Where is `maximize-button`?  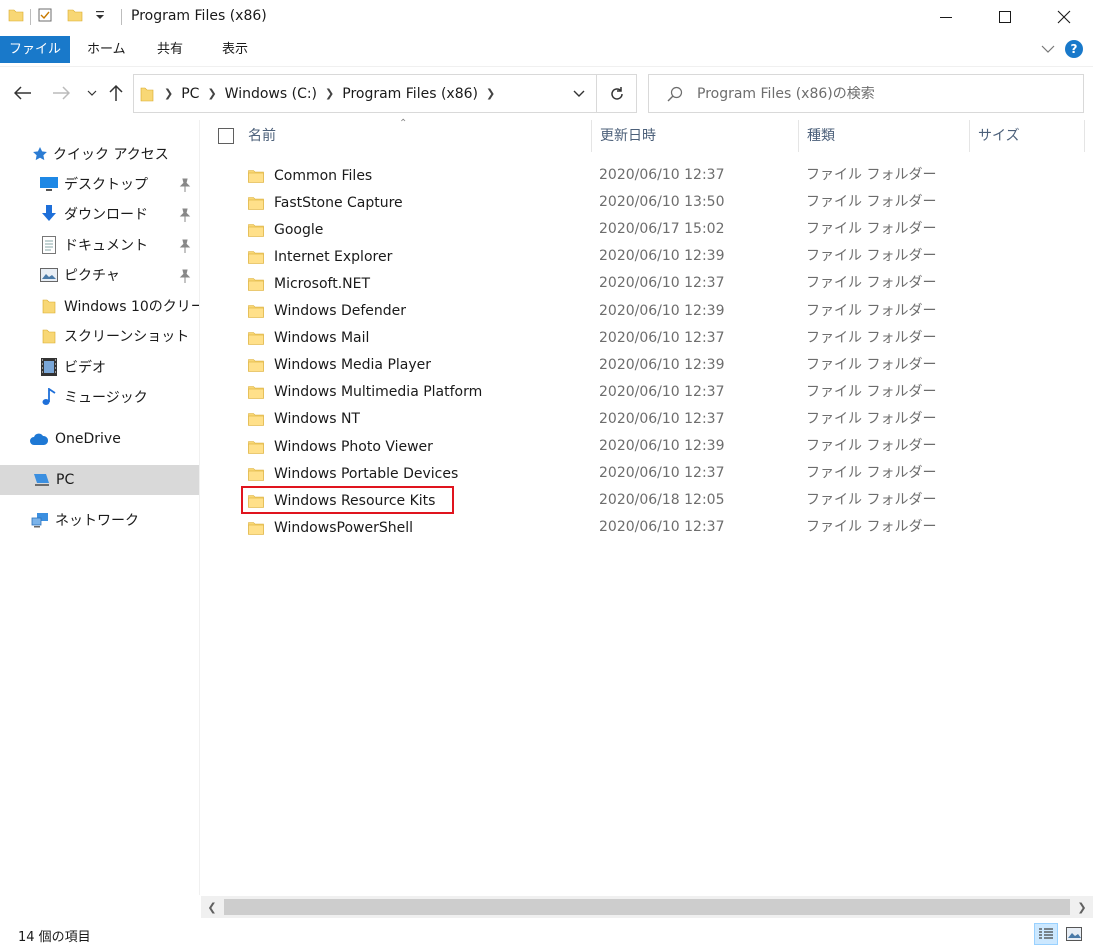
maximize-button is located at coordinates (1005, 17).